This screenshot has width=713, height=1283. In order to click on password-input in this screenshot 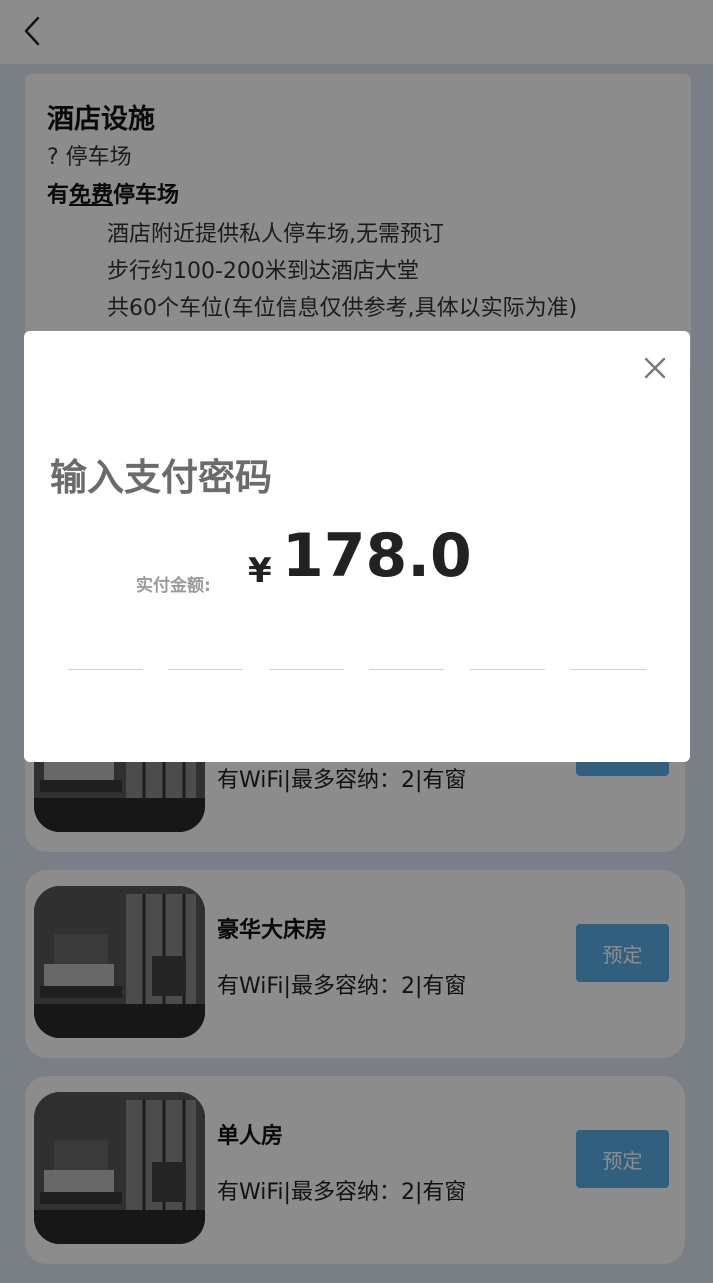, I will do `click(358, 671)`.